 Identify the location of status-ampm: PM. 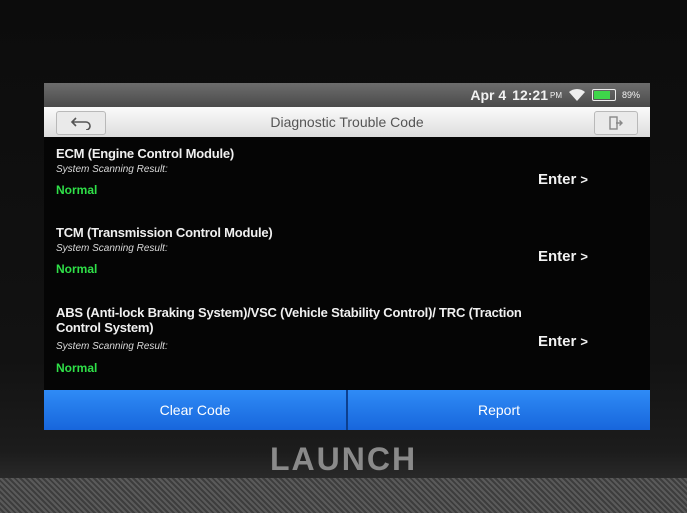
(555, 95).